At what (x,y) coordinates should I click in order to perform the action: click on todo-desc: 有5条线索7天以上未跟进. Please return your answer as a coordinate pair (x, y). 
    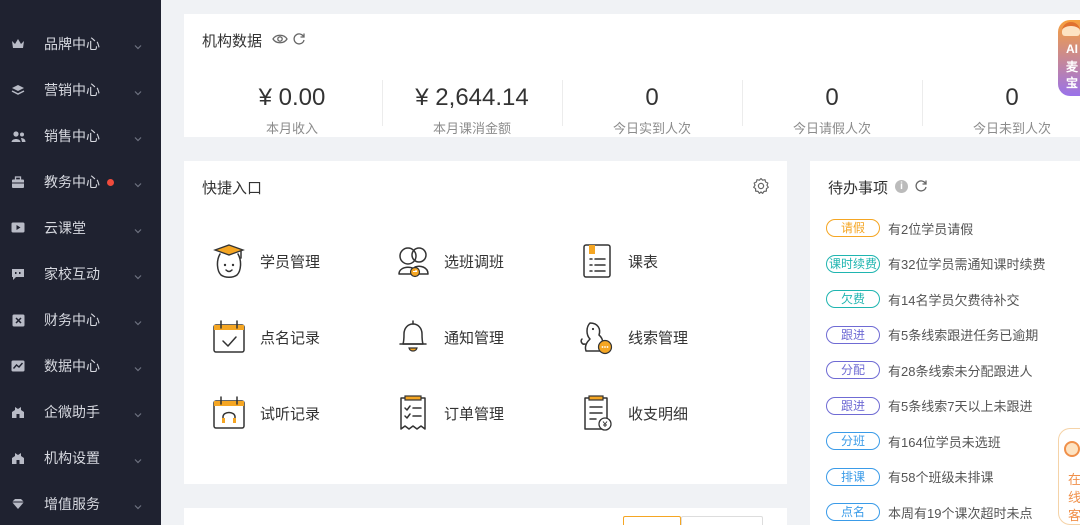
    Looking at the image, I should click on (960, 405).